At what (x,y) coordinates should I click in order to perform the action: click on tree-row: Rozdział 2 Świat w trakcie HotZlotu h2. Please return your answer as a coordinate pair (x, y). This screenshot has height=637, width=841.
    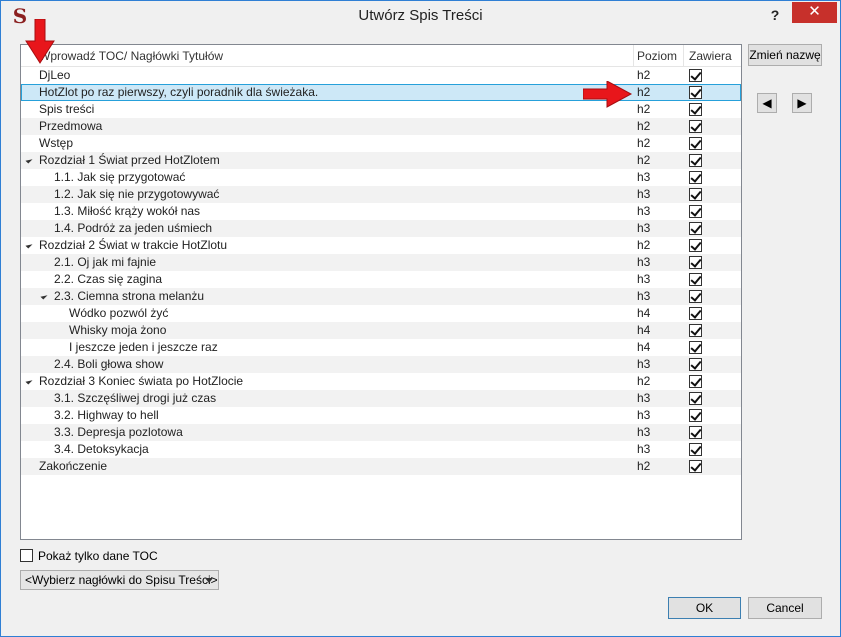
    Looking at the image, I should click on (381, 245).